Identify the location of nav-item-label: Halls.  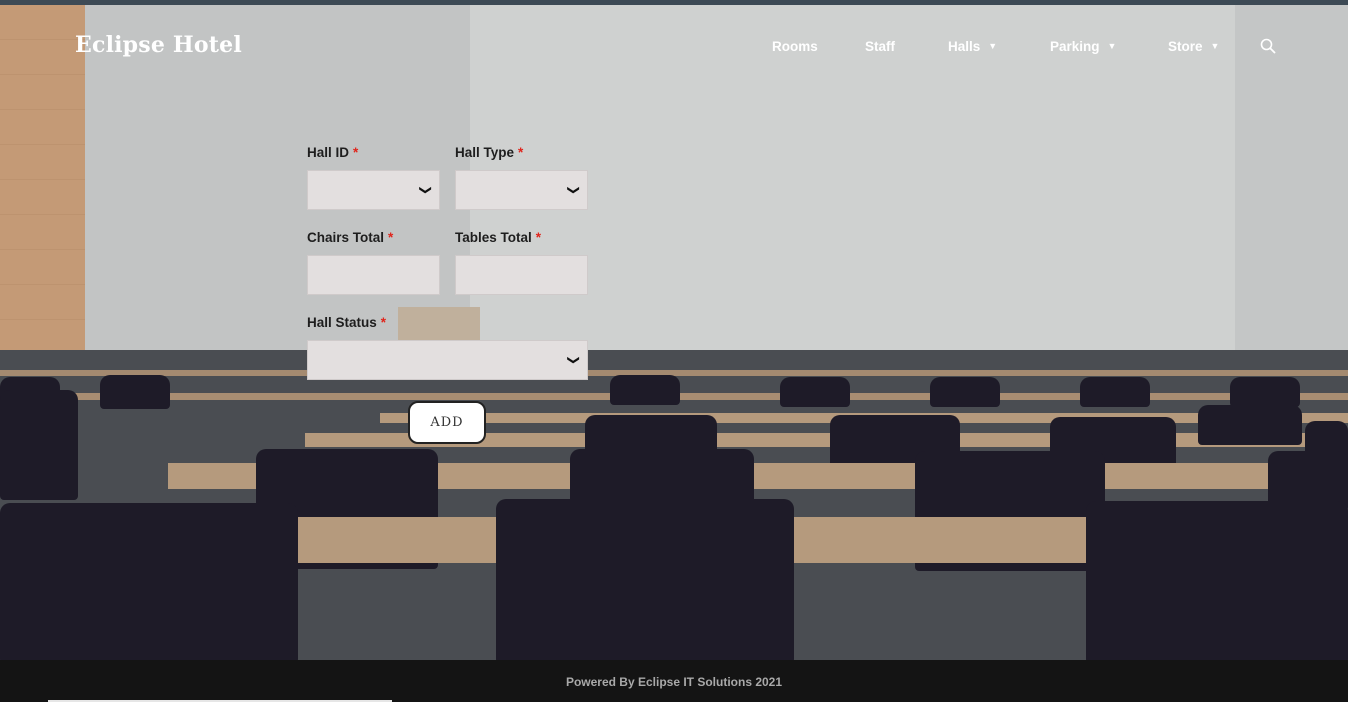
(964, 46).